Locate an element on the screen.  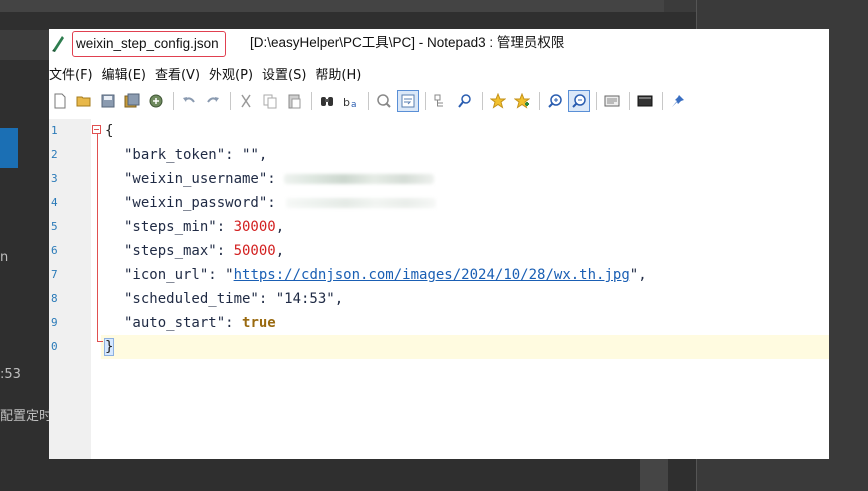
toolbar: ba is located at coordinates (439, 101).